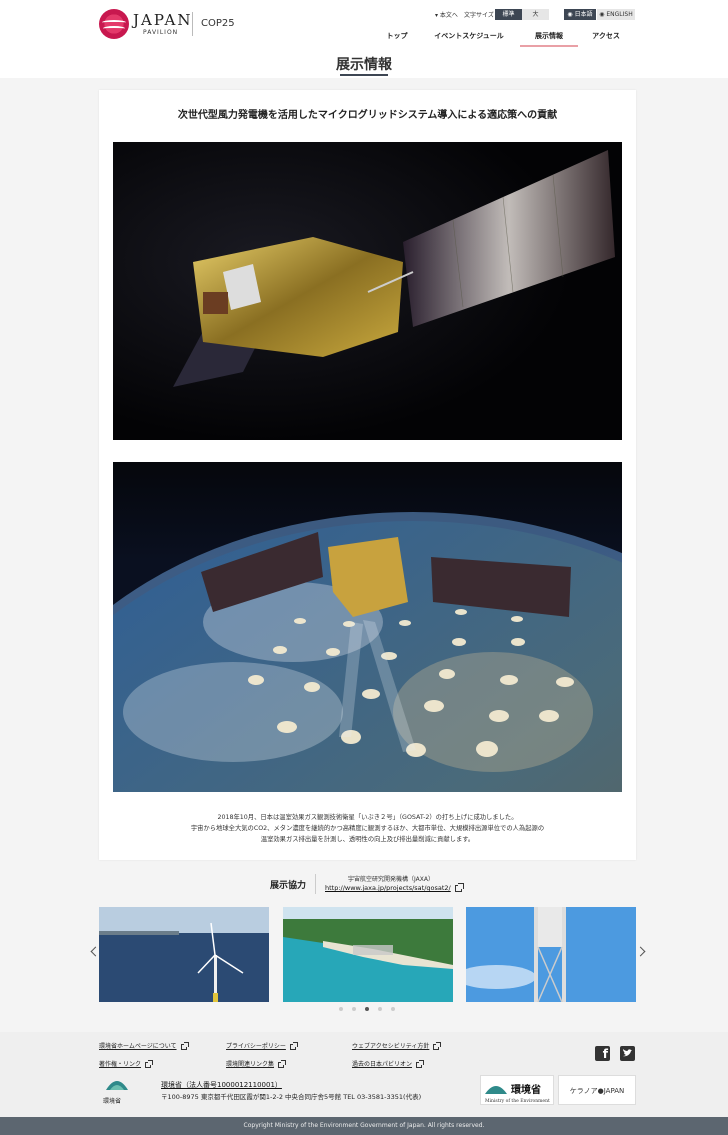 The image size is (728, 1135). What do you see at coordinates (616, 14) in the screenshot?
I see `language-english-button: ◉ ENGLISH` at bounding box center [616, 14].